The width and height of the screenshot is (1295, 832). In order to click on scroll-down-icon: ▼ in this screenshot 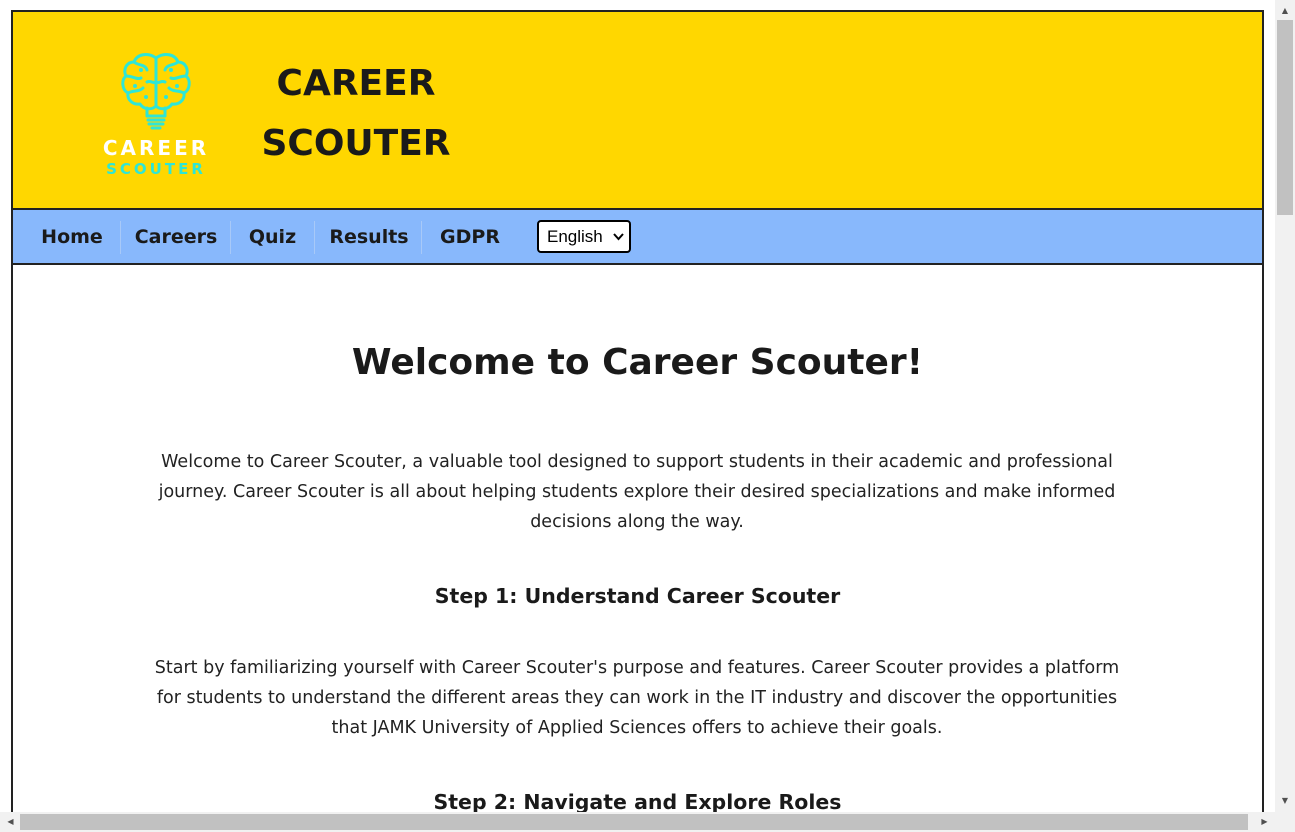, I will do `click(1285, 800)`.